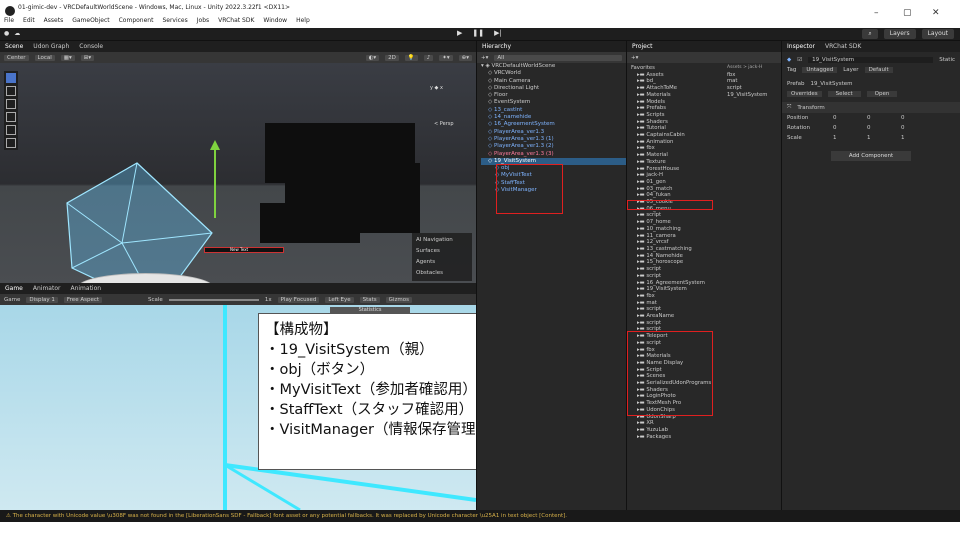  Describe the element at coordinates (676, 169) in the screenshot. I see `project-folder: ▸▬ ForestHouse` at that location.